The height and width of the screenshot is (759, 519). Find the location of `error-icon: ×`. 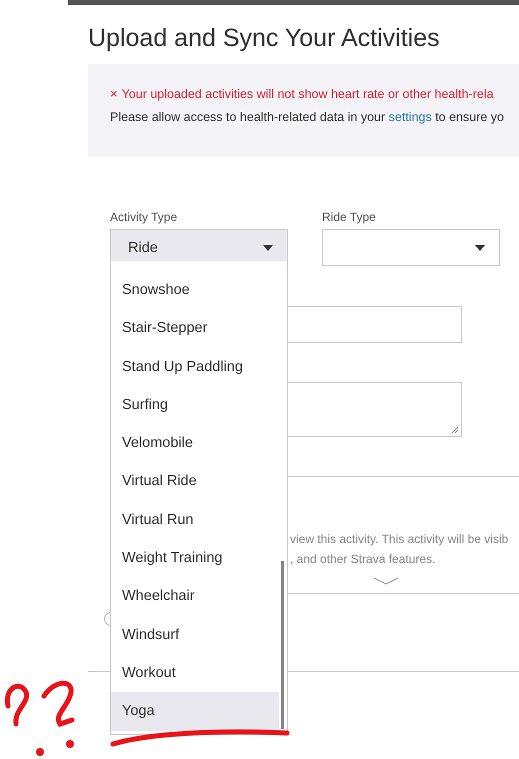

error-icon: × is located at coordinates (114, 93).